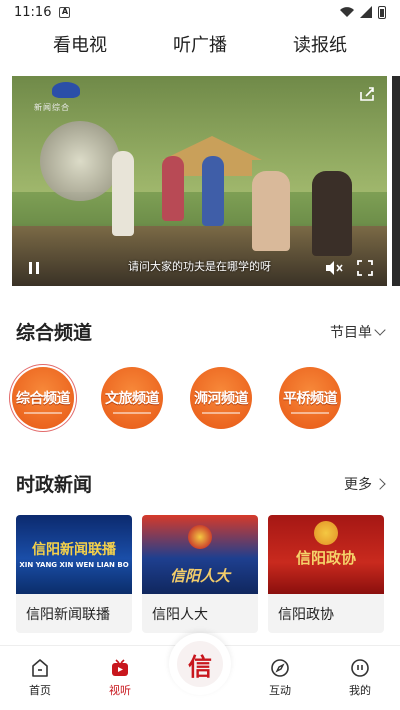 This screenshot has height=710, width=400. Describe the element at coordinates (54, 333) in the screenshot. I see `channels-title: 综合频道` at that location.